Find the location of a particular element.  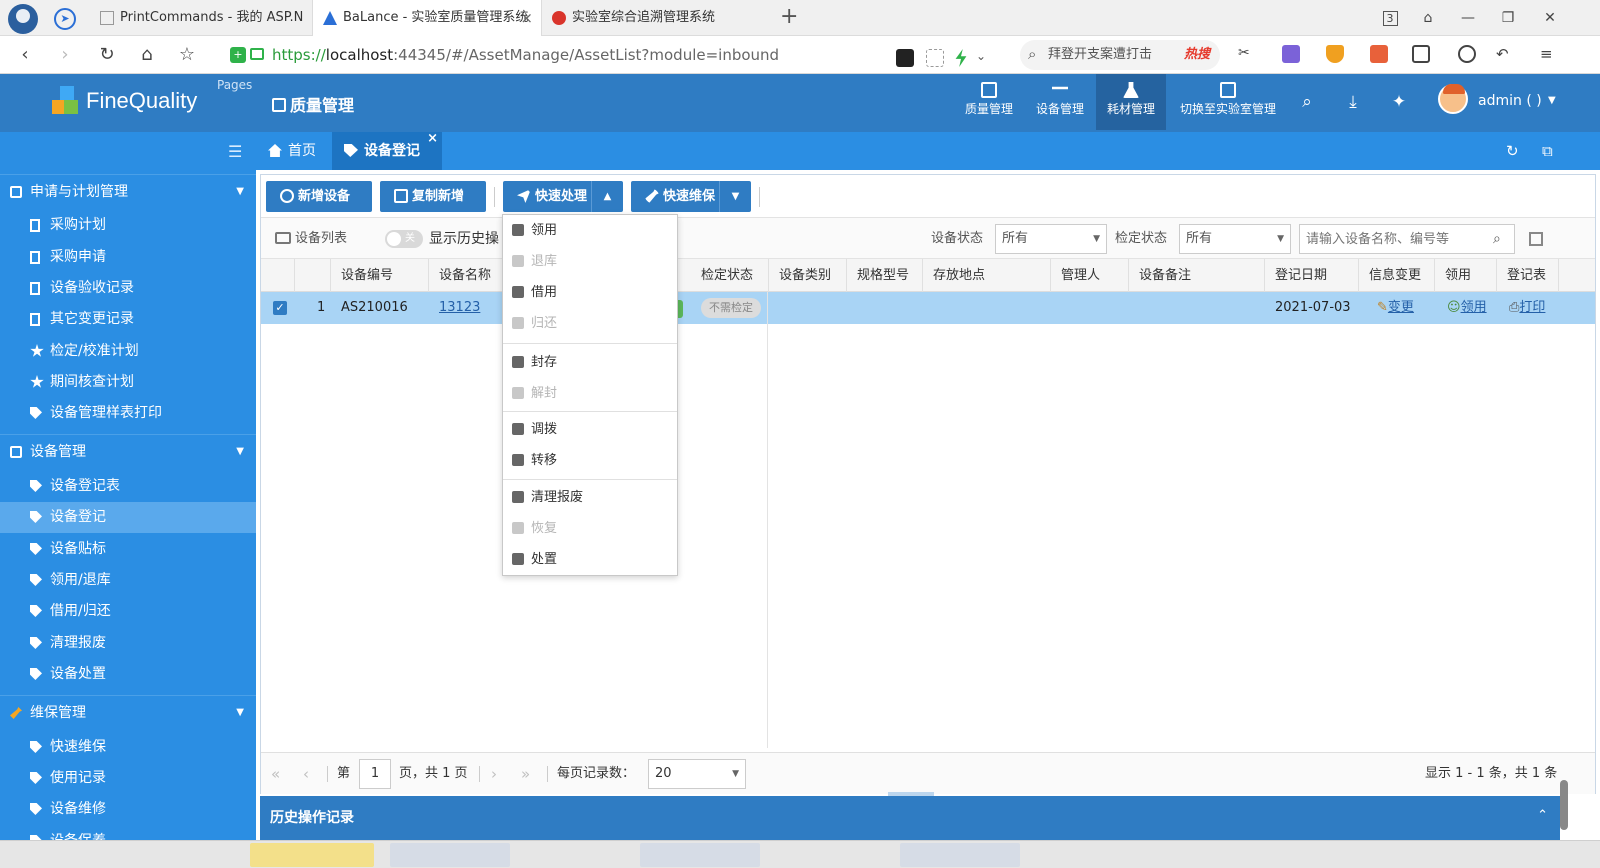

browser-tab-balance: BaLance - 实验室质量管理系统 × is located at coordinates (427, 18).